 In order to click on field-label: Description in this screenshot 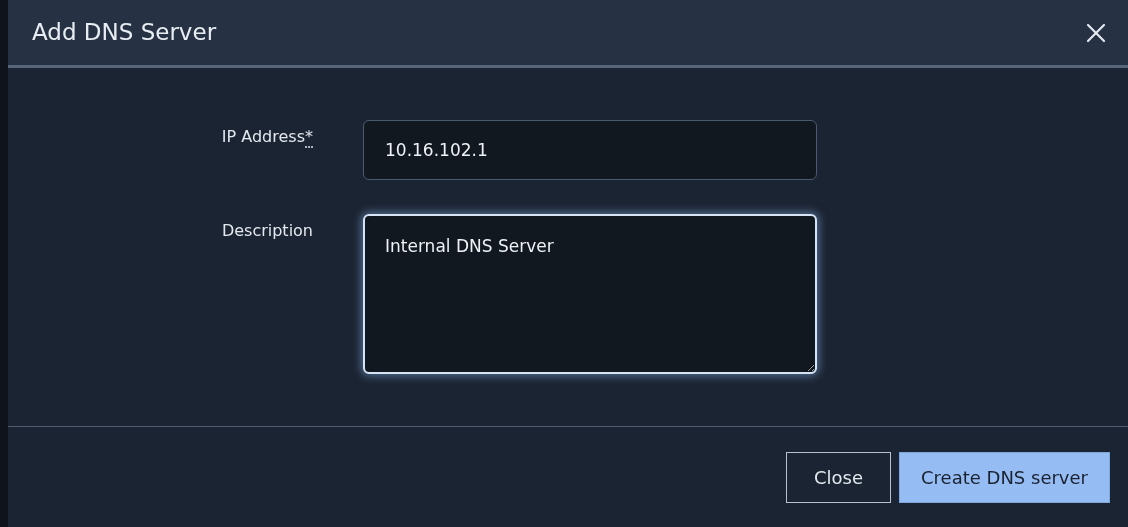, I will do `click(267, 231)`.